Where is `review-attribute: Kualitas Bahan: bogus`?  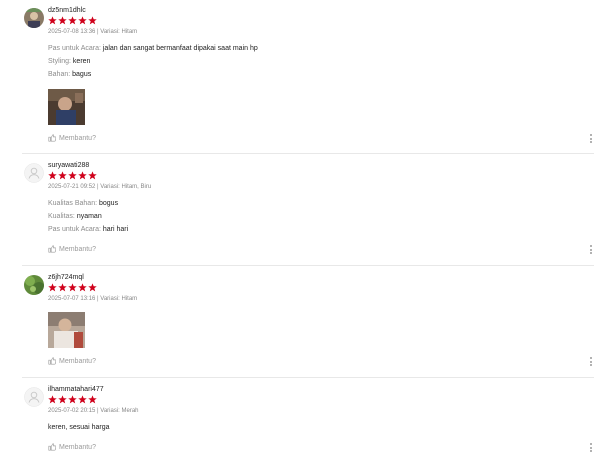
review-attribute: Kualitas Bahan: bogus is located at coordinates (83, 203).